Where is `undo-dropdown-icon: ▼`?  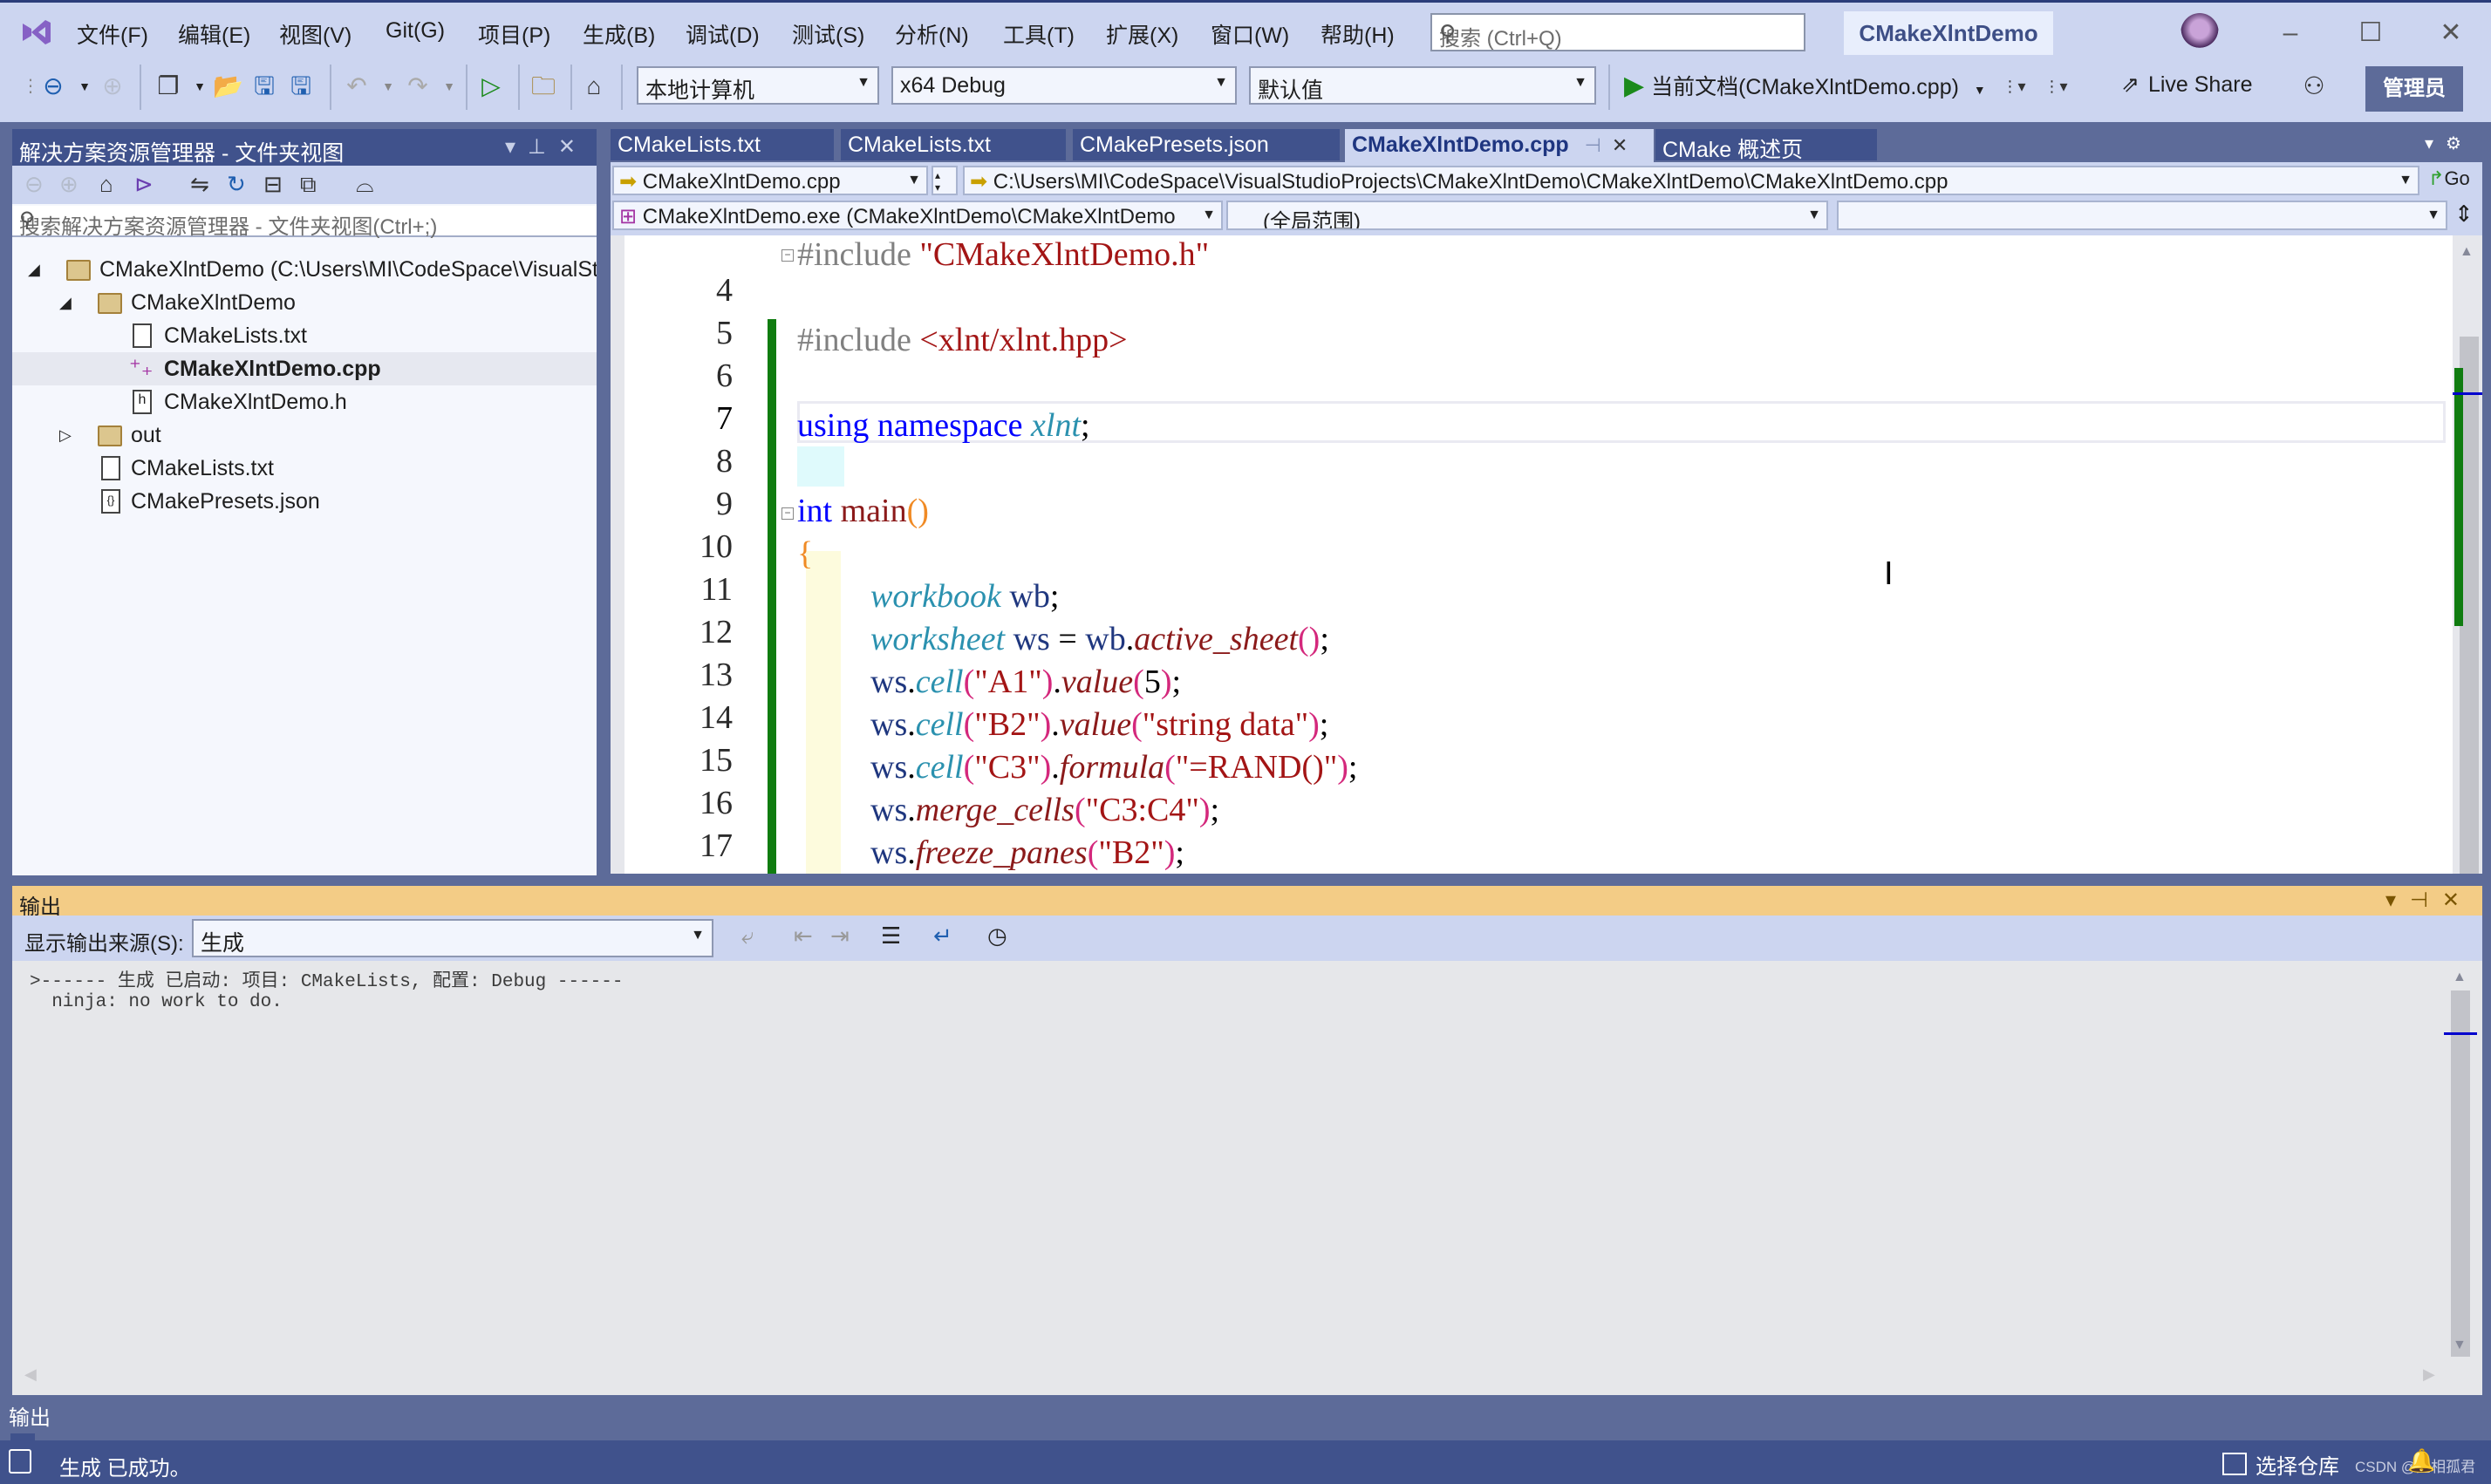 undo-dropdown-icon: ▼ is located at coordinates (388, 86).